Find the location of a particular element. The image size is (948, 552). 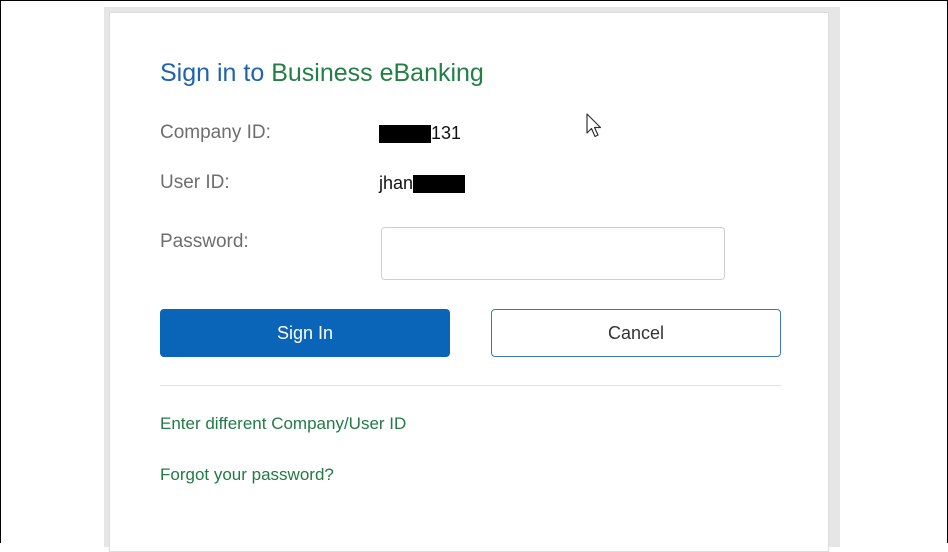

user-id-redaction is located at coordinates (439, 183).